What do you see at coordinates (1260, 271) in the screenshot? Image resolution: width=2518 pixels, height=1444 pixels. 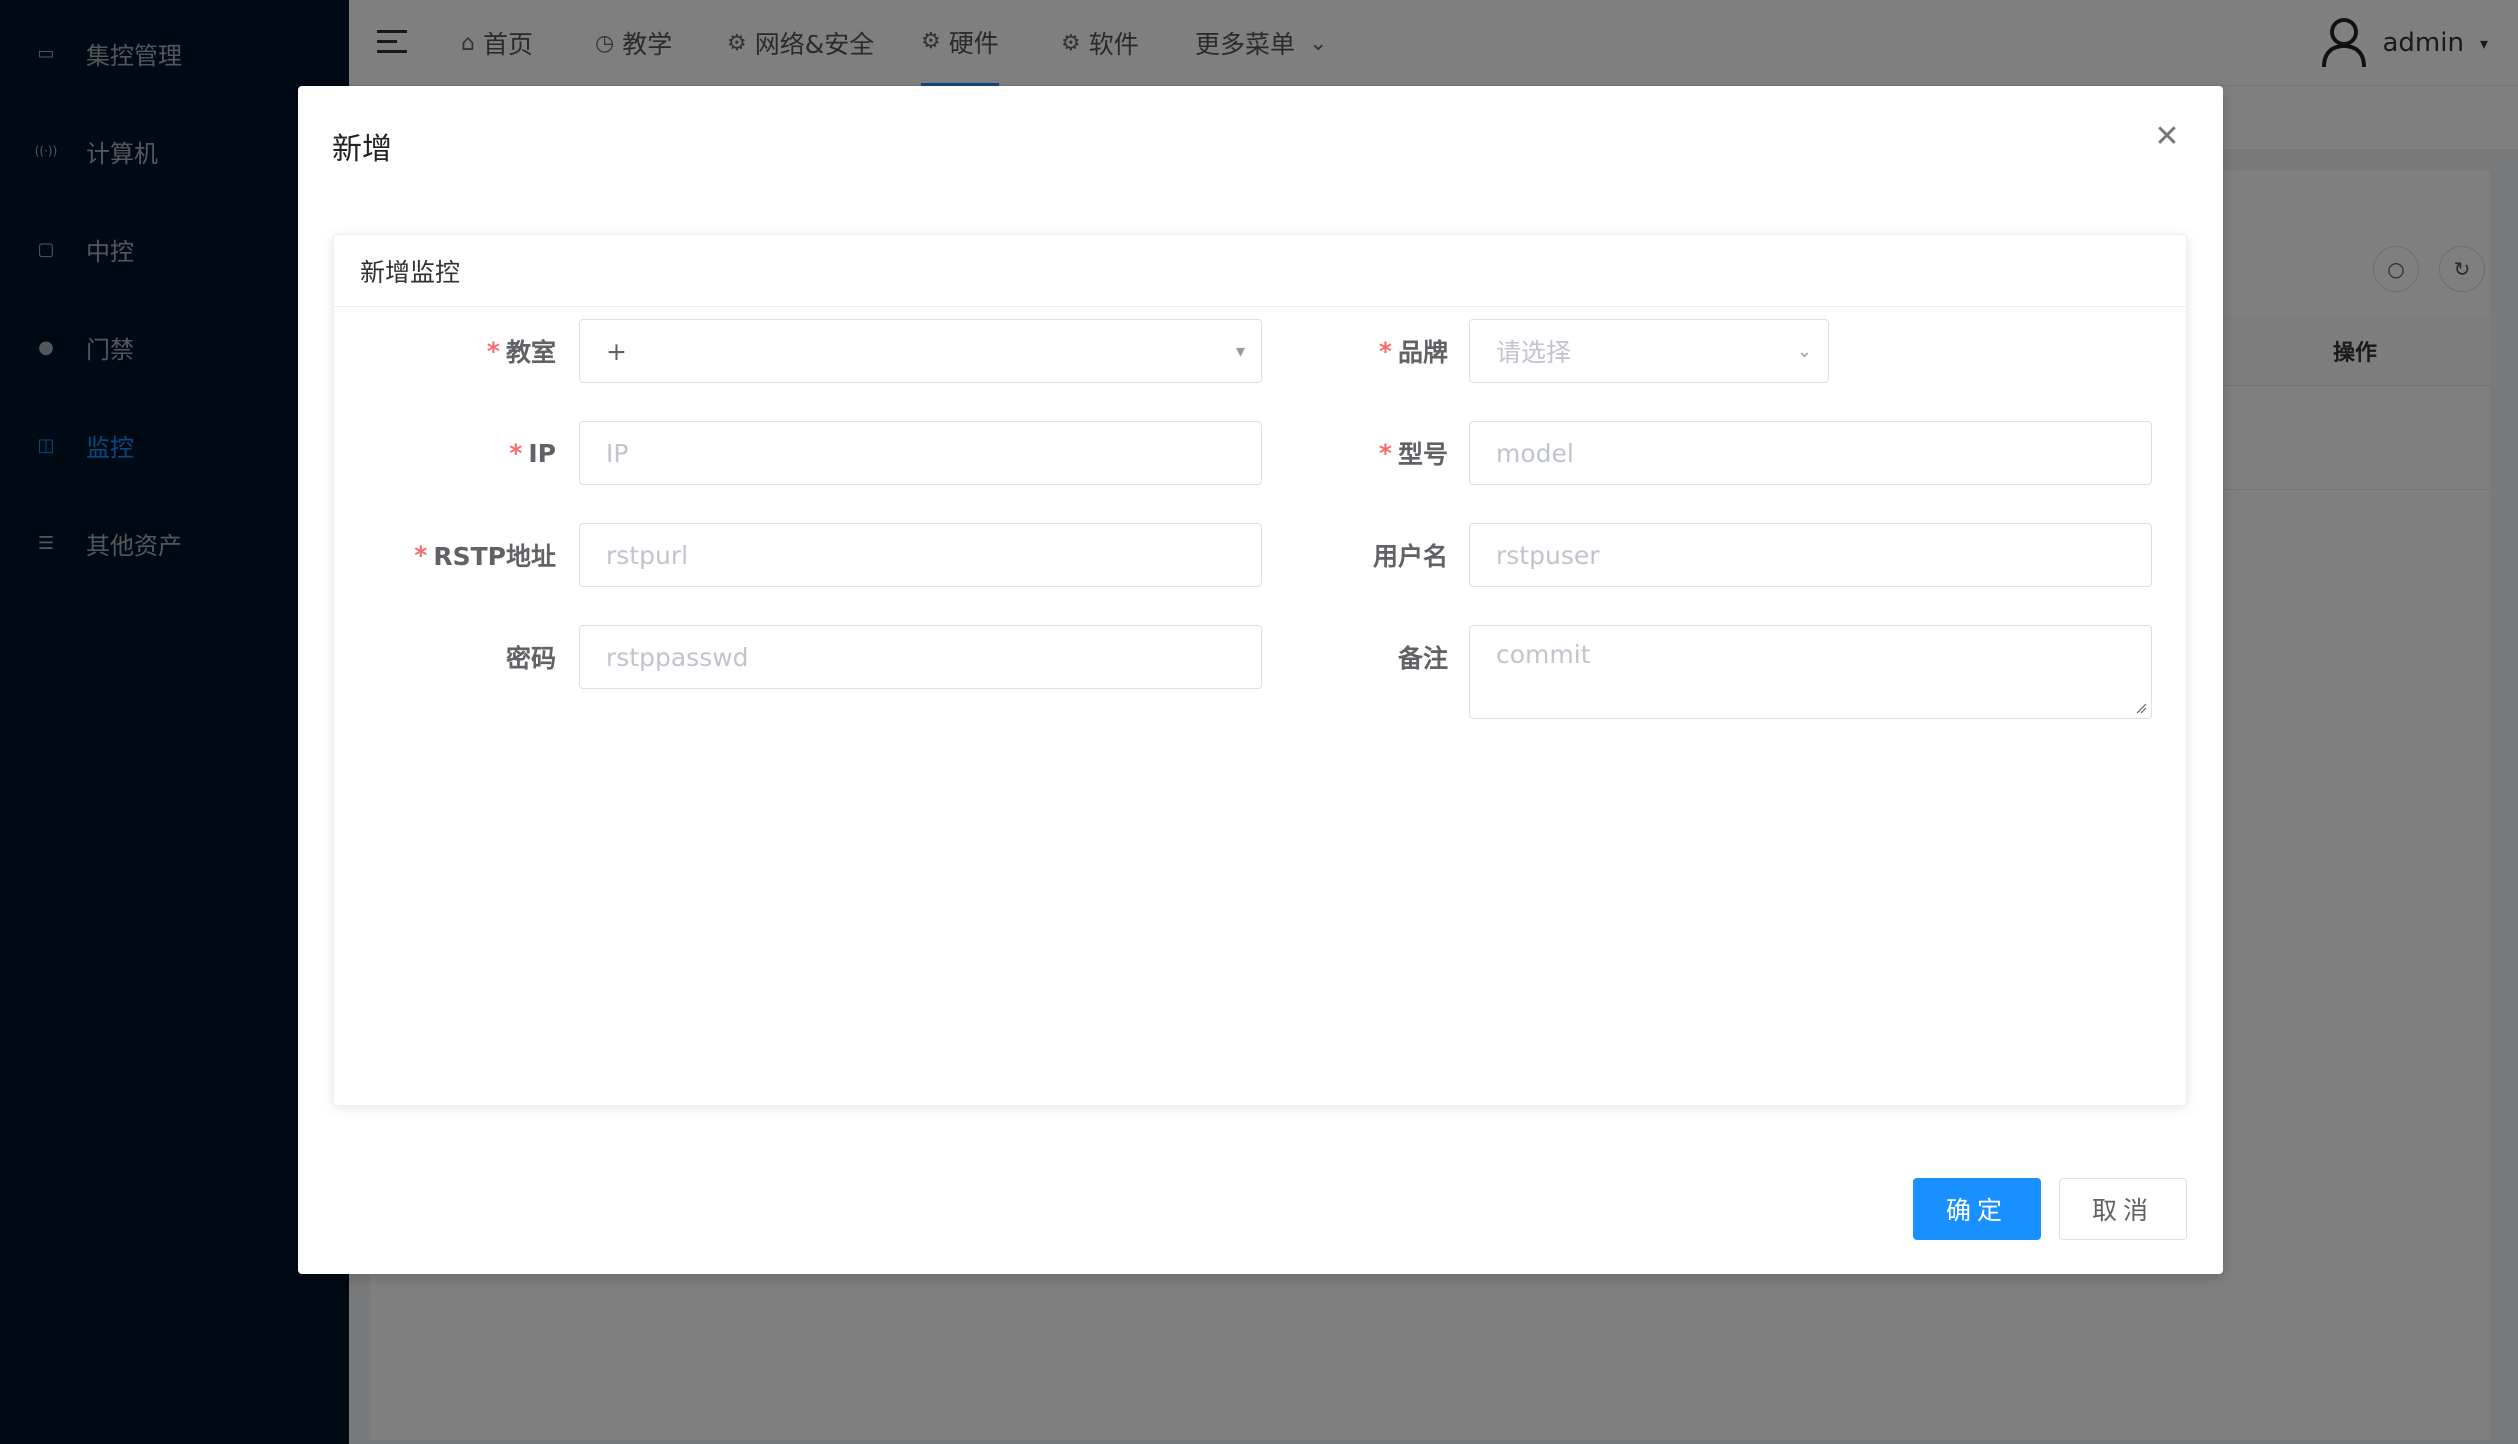 I see `form-card-title: 新增监控` at bounding box center [1260, 271].